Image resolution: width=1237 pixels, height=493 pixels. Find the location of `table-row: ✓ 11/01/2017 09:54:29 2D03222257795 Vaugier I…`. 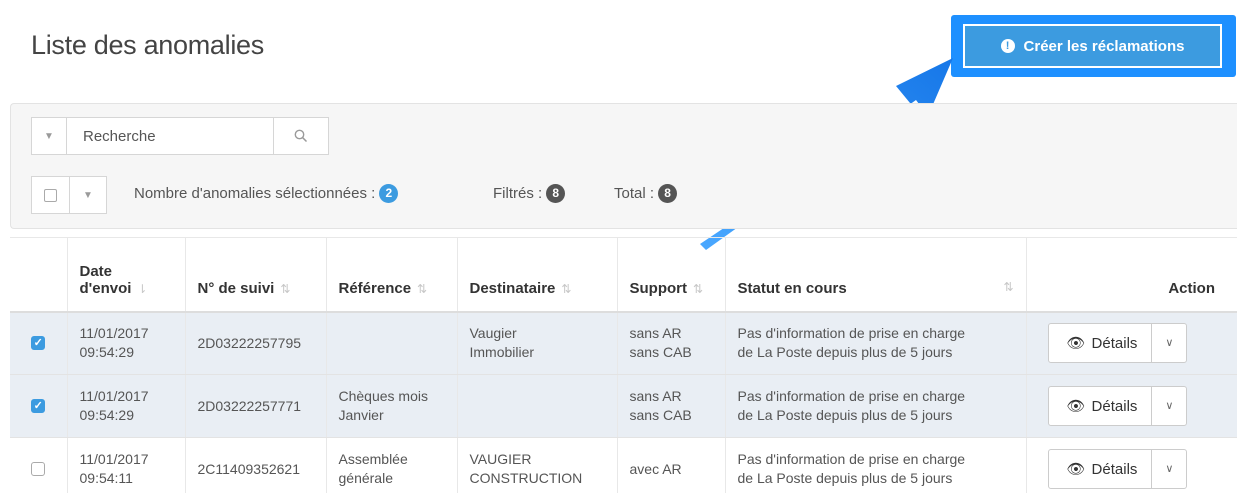

table-row: ✓ 11/01/2017 09:54:29 2D03222257795 Vaugier I… is located at coordinates (623, 343).